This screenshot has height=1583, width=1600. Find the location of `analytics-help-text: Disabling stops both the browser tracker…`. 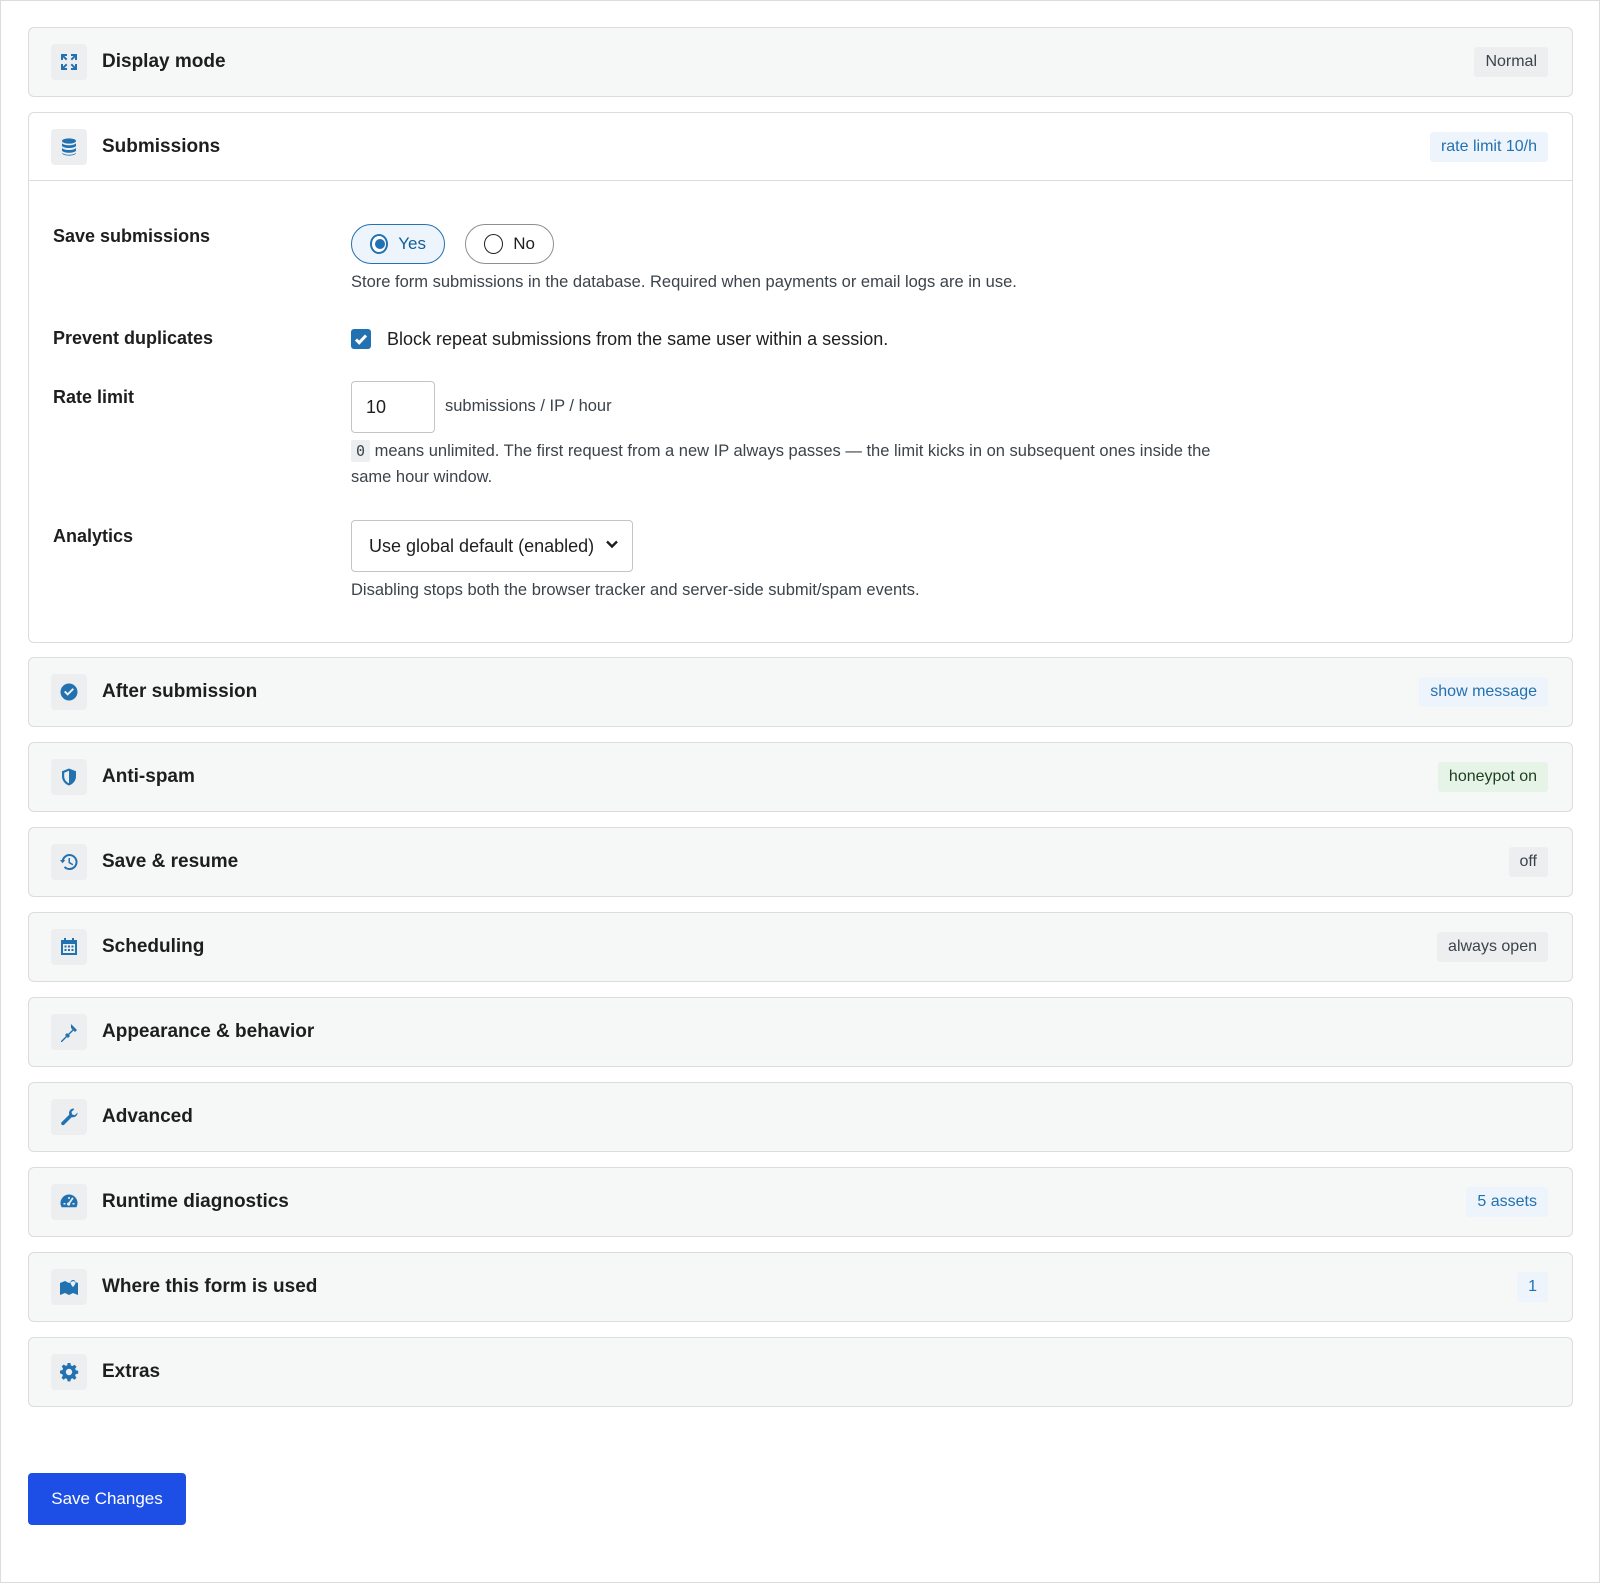

analytics-help-text: Disabling stops both the browser tracker… is located at coordinates (635, 590).